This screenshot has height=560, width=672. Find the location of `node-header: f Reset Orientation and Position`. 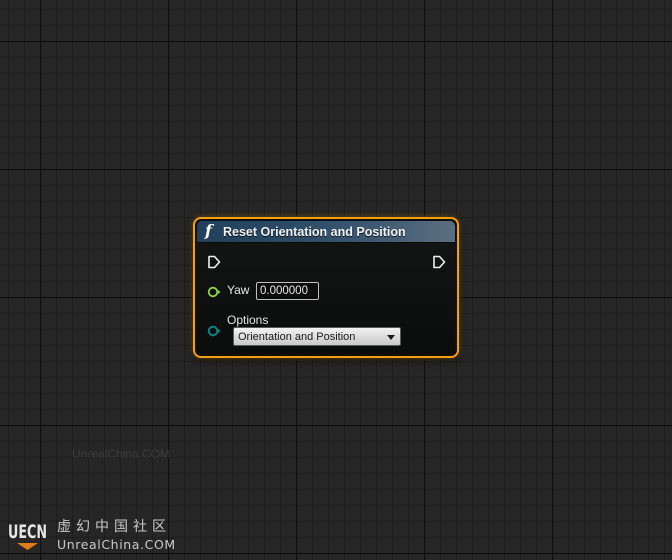

node-header: f Reset Orientation and Position is located at coordinates (326, 232).